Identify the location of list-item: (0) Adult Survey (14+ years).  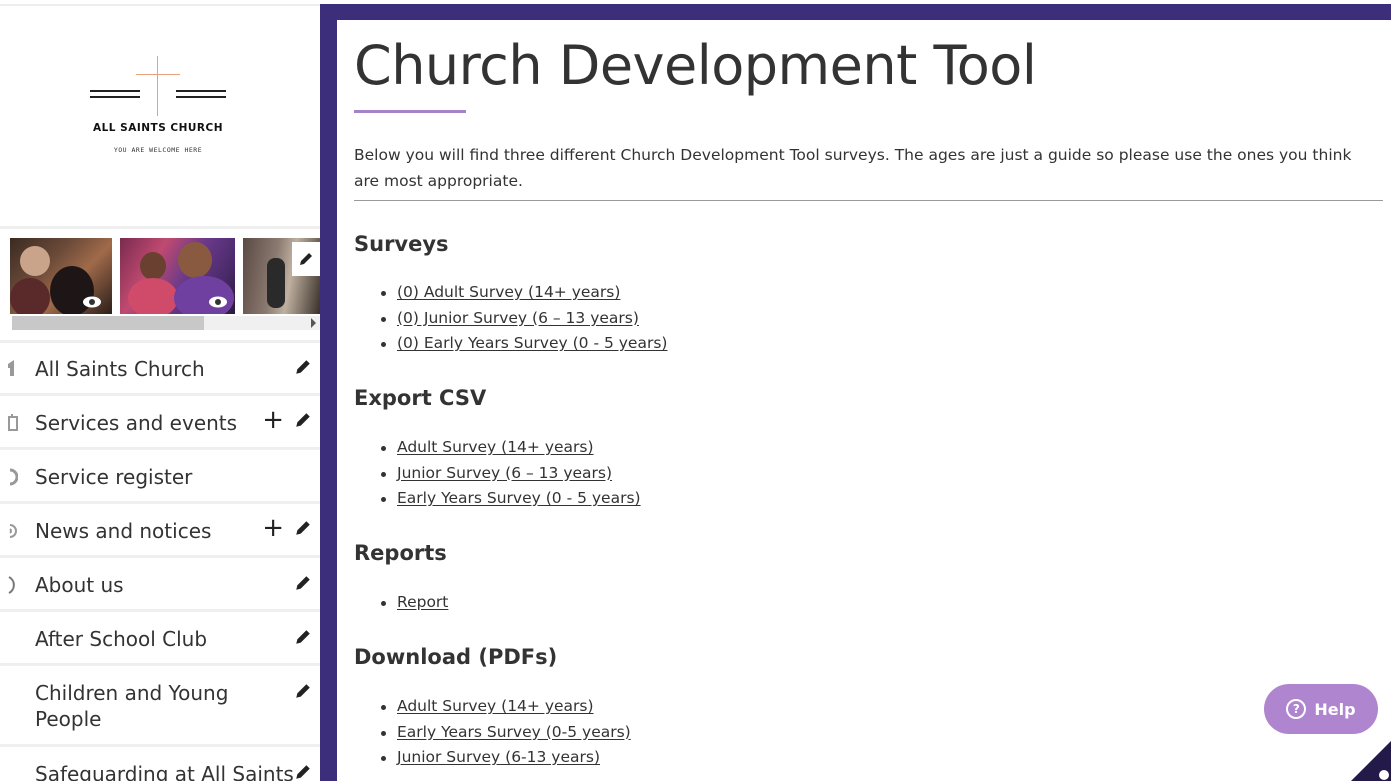
(524, 293).